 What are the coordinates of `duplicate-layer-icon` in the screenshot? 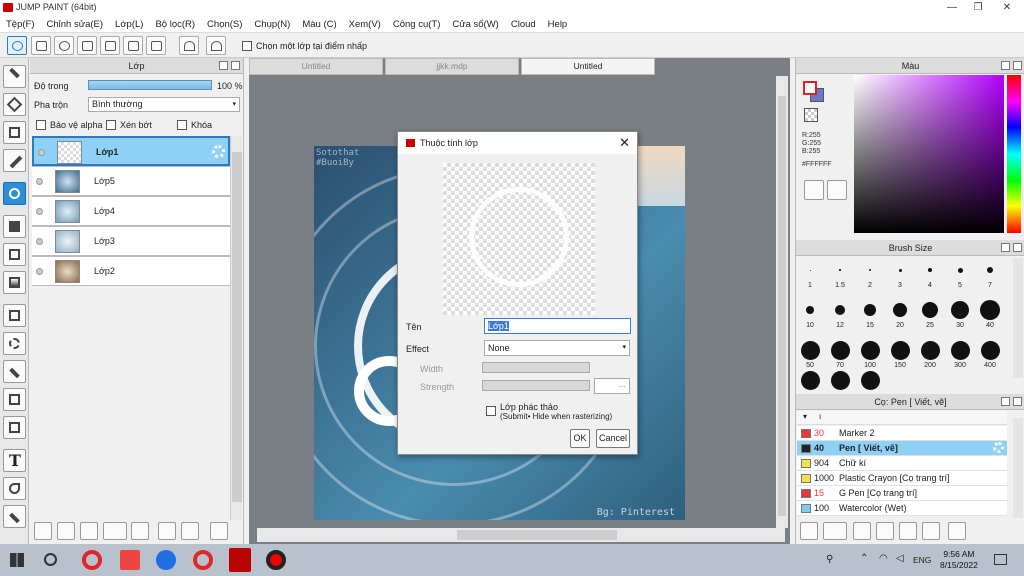 It's located at (167, 531).